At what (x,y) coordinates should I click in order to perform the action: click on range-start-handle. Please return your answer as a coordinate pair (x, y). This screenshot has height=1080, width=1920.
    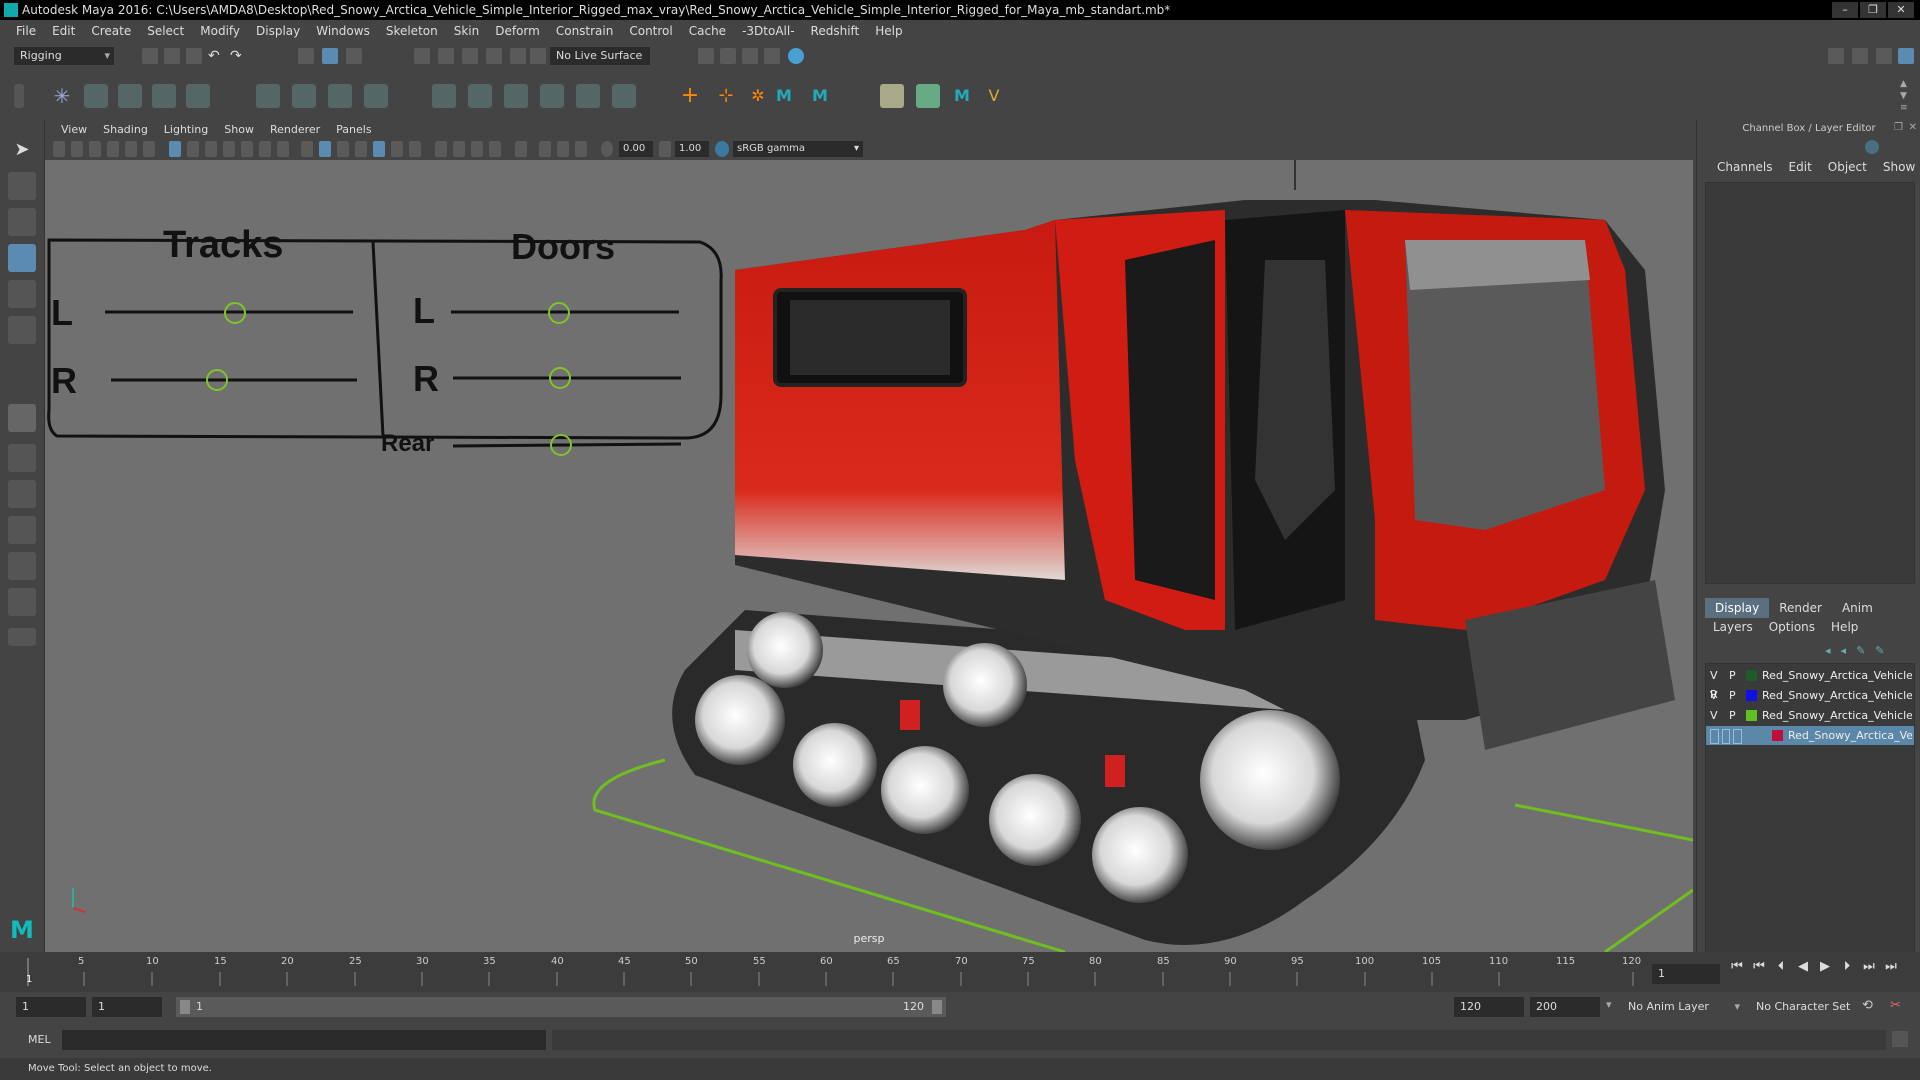
    Looking at the image, I should click on (185, 1007).